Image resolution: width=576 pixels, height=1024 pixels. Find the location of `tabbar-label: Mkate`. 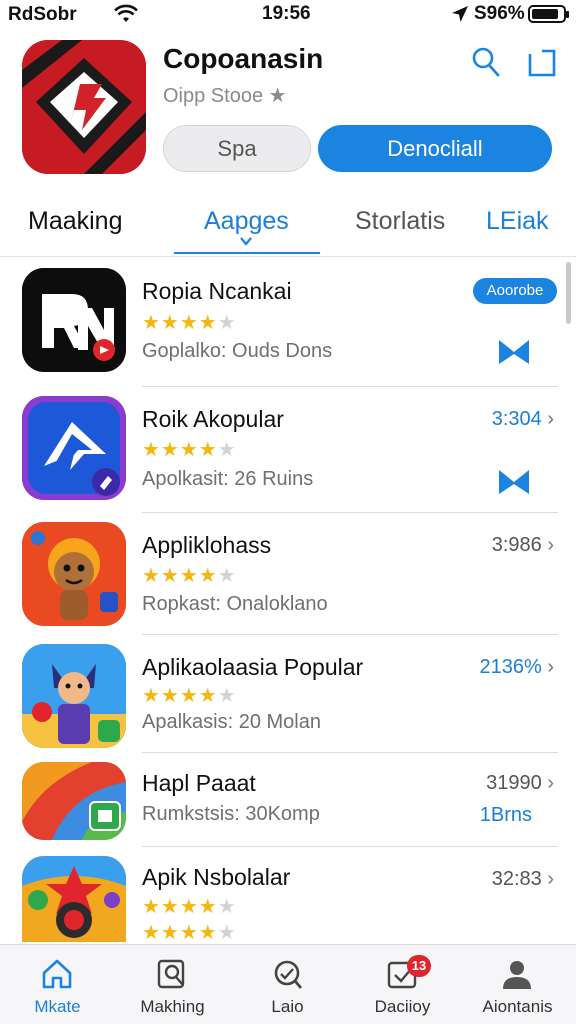

tabbar-label: Mkate is located at coordinates (57, 1006).